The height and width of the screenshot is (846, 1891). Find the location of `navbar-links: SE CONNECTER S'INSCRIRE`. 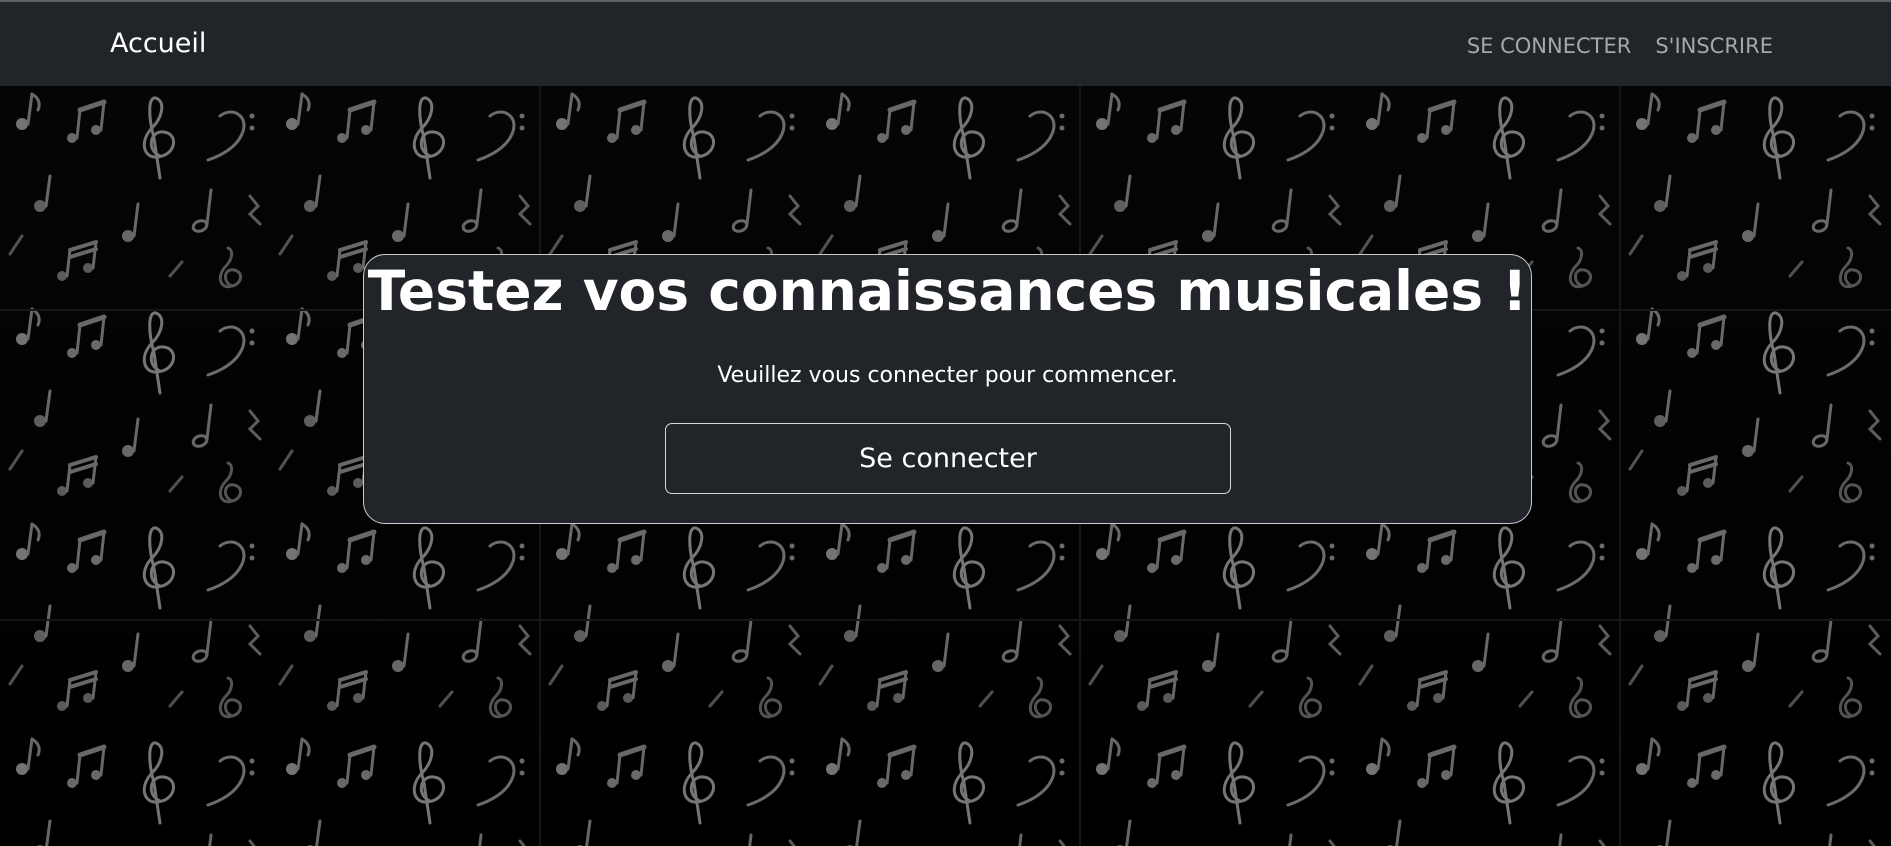

navbar-links: SE CONNECTER S'INSCRIRE is located at coordinates (1620, 46).